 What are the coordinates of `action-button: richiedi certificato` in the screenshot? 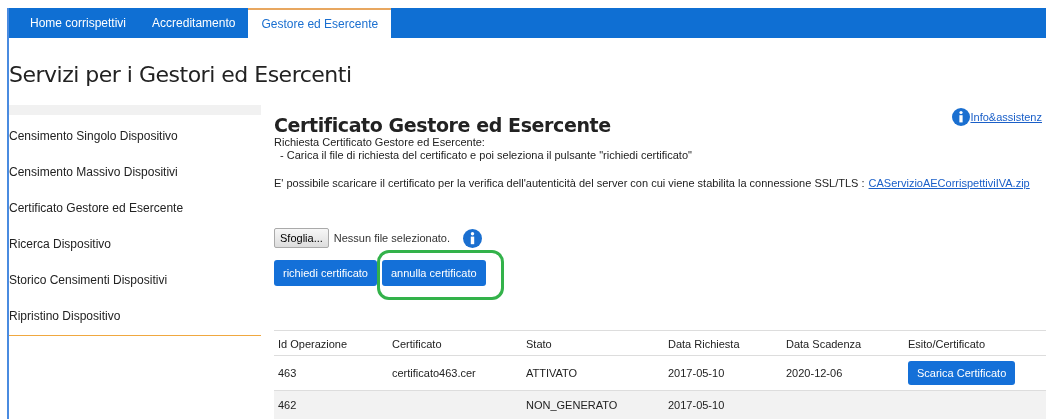 It's located at (325, 273).